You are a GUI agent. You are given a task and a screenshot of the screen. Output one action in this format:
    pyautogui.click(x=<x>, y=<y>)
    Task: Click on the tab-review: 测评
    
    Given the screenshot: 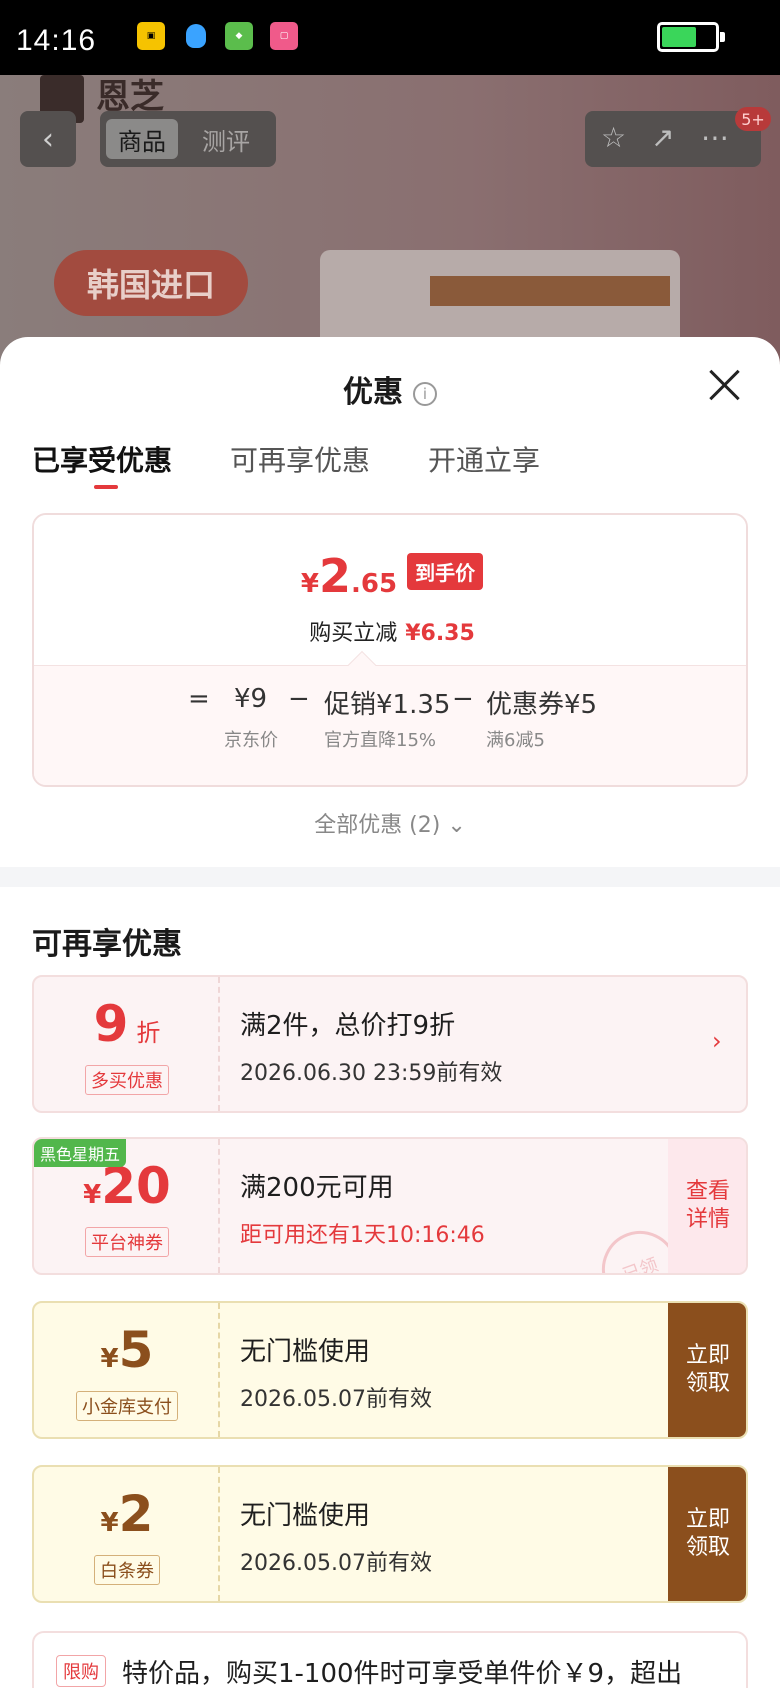 What is the action you would take?
    pyautogui.click(x=226, y=139)
    